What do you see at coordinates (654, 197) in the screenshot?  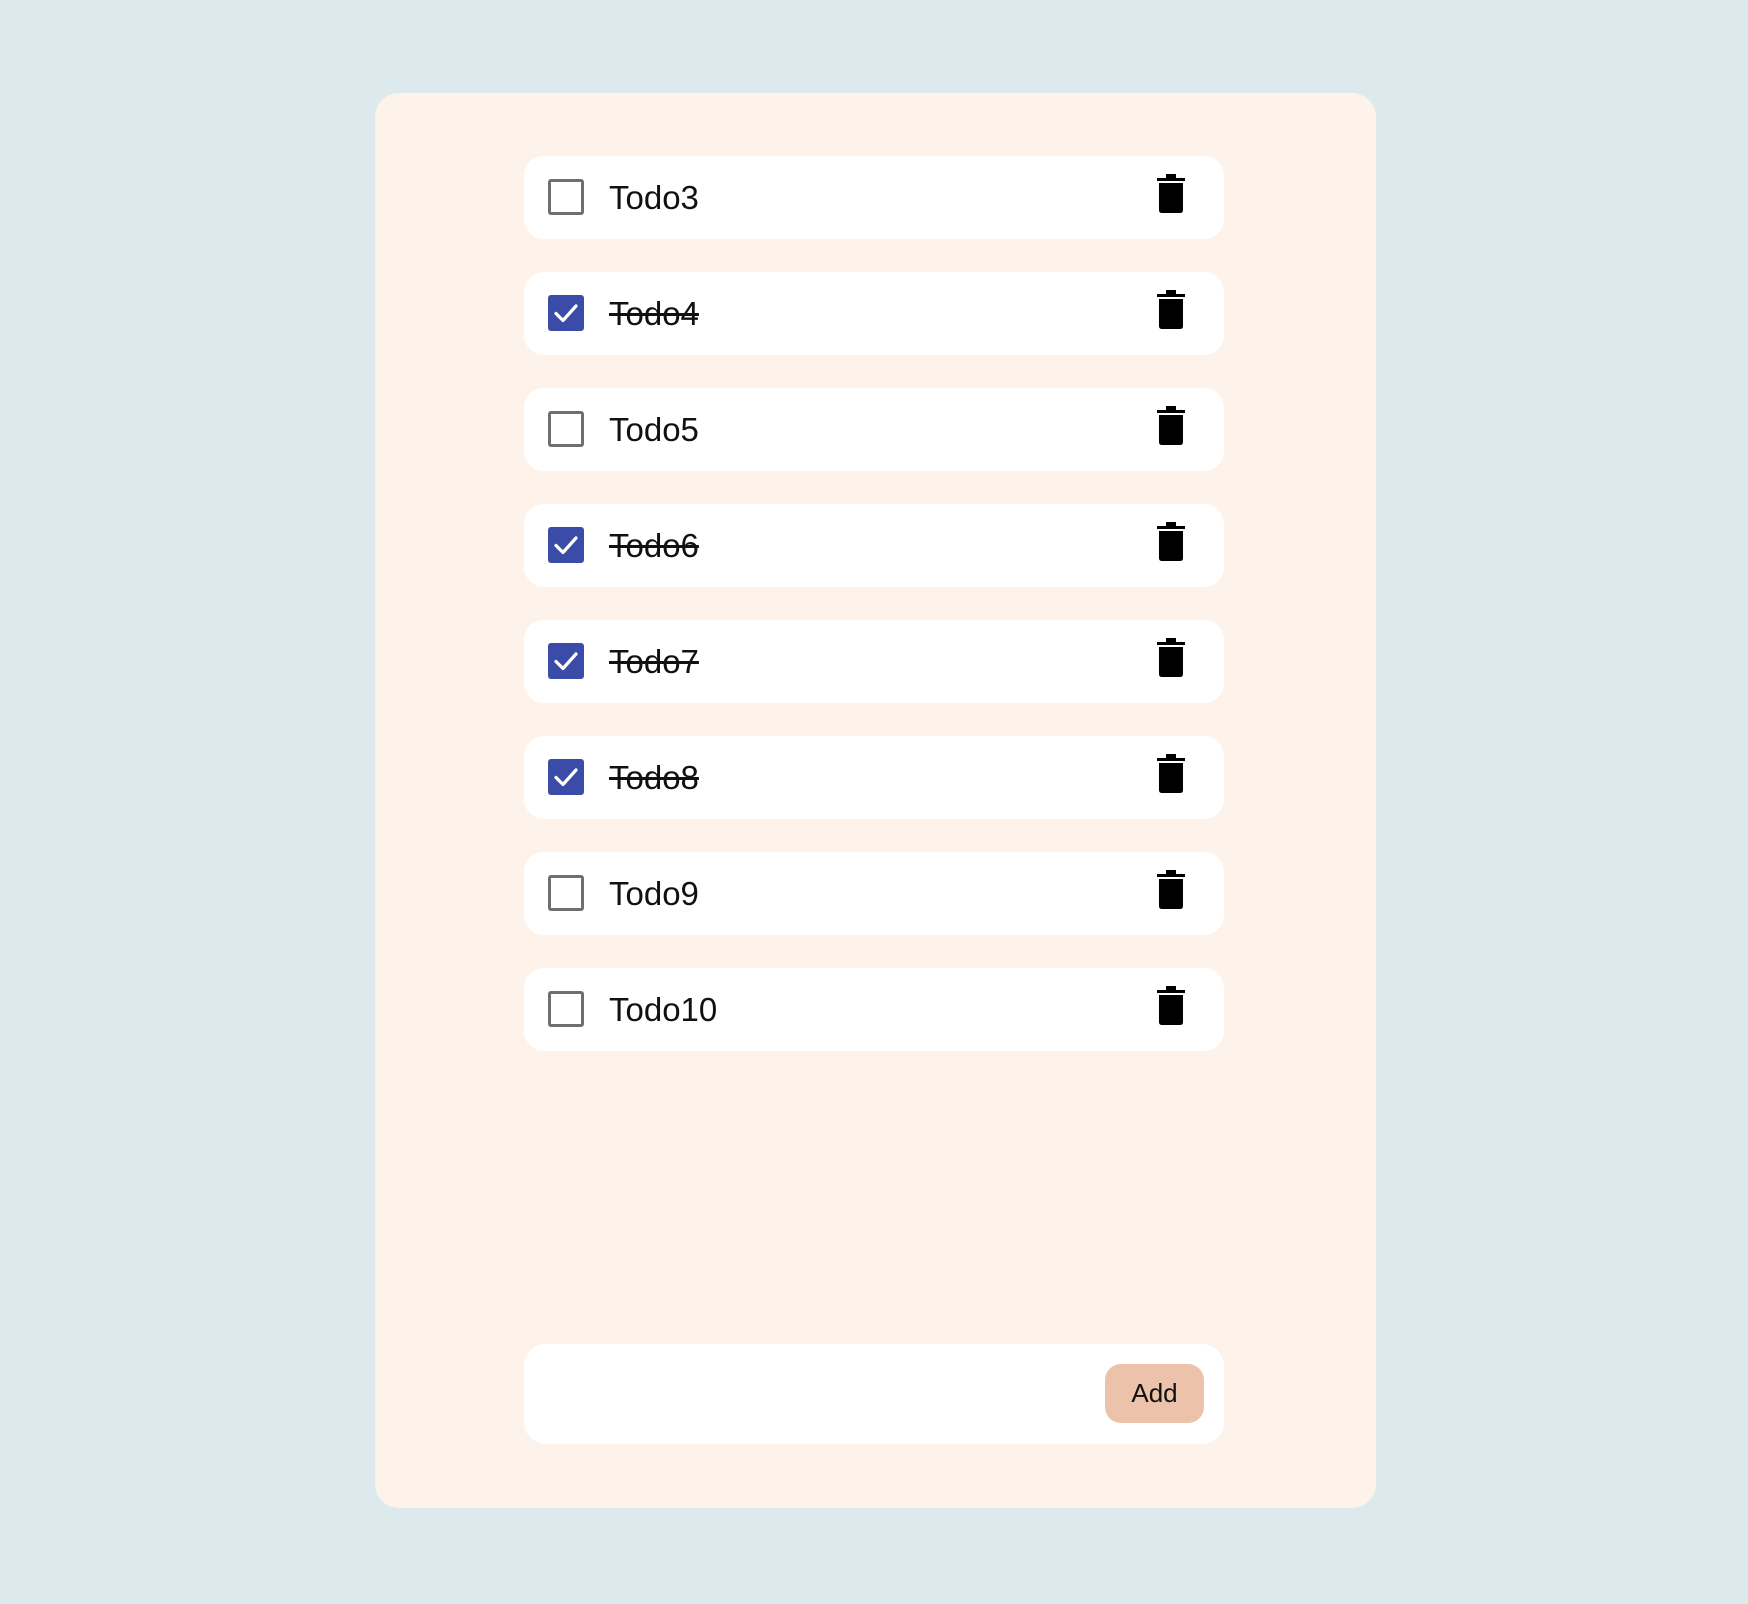 I see `todo-label: Todo3` at bounding box center [654, 197].